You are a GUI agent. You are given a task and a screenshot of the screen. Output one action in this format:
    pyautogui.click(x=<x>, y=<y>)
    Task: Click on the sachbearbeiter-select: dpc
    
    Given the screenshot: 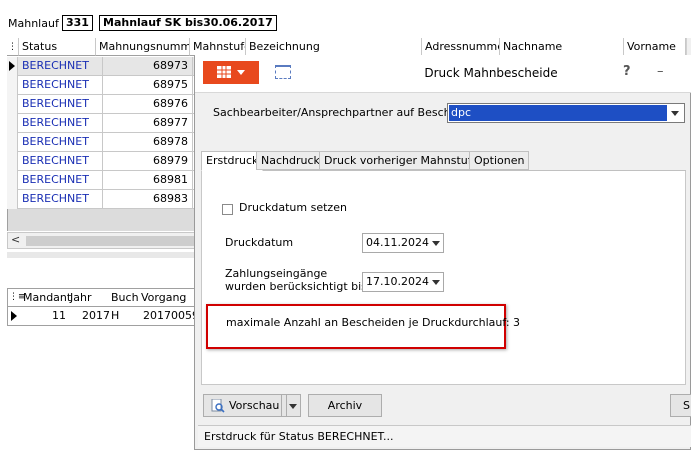 What is the action you would take?
    pyautogui.click(x=566, y=113)
    